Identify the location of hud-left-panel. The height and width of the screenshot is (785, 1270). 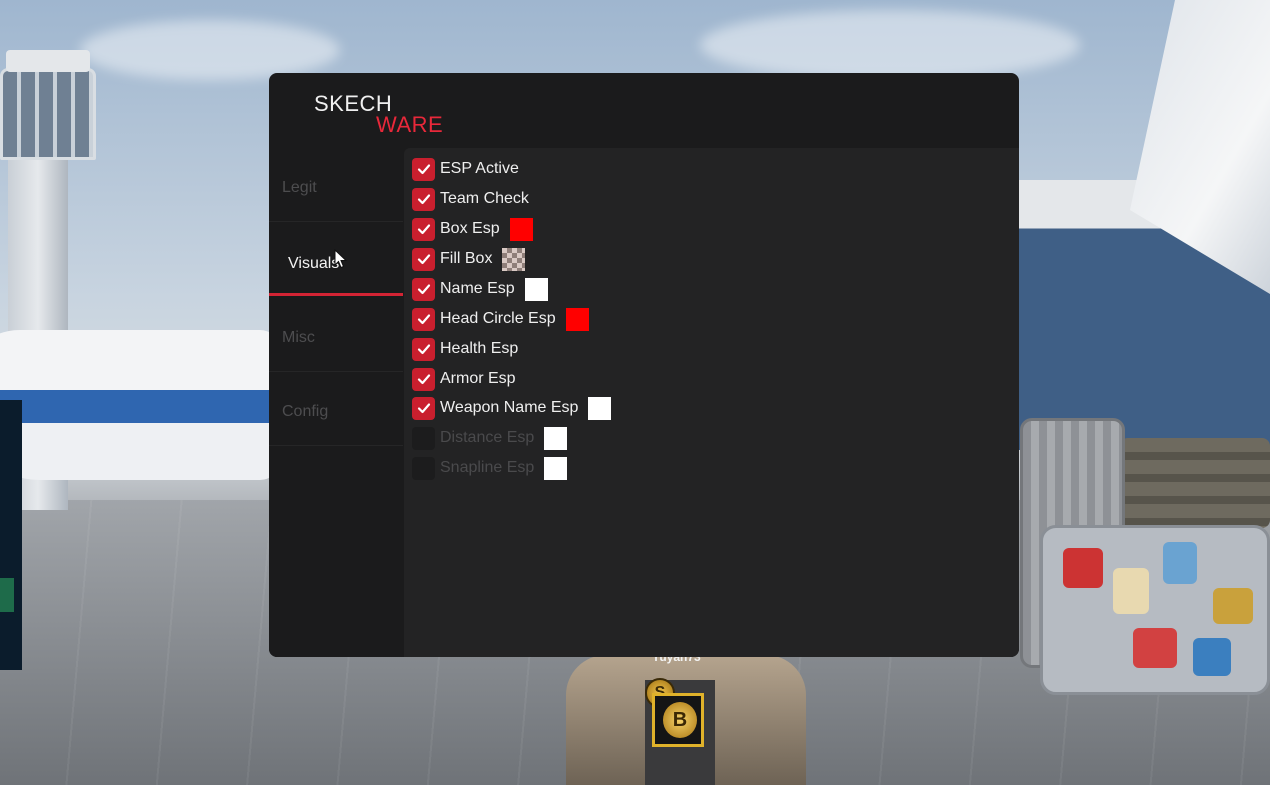
(11, 535).